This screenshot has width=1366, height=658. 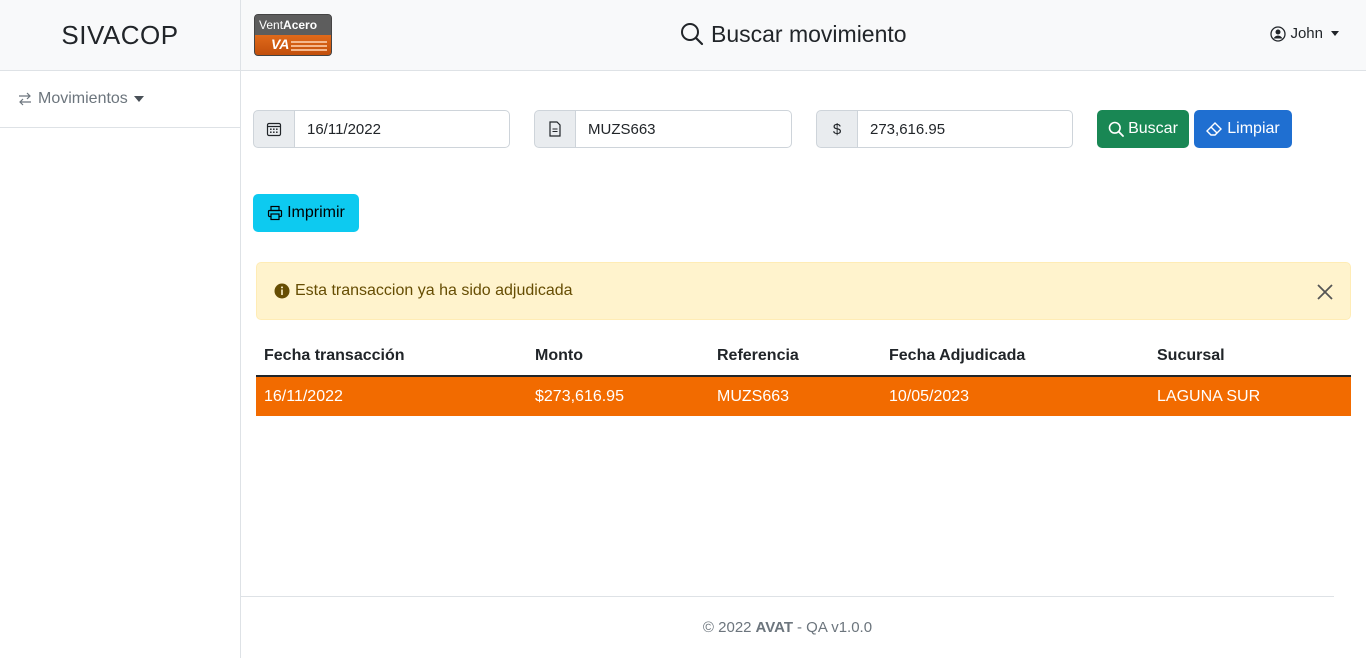 I want to click on eraser-icon, so click(x=1214, y=129).